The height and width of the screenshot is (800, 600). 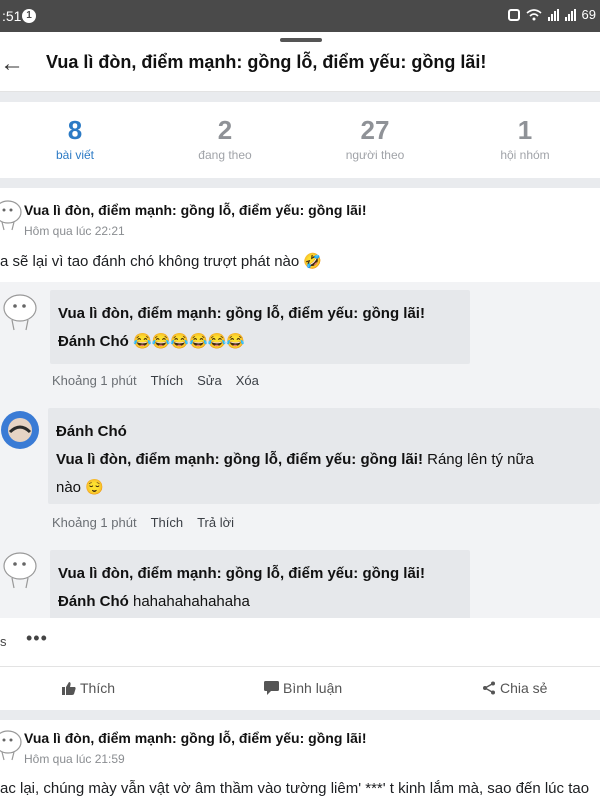 I want to click on thumbs-up-icon, so click(x=69, y=688).